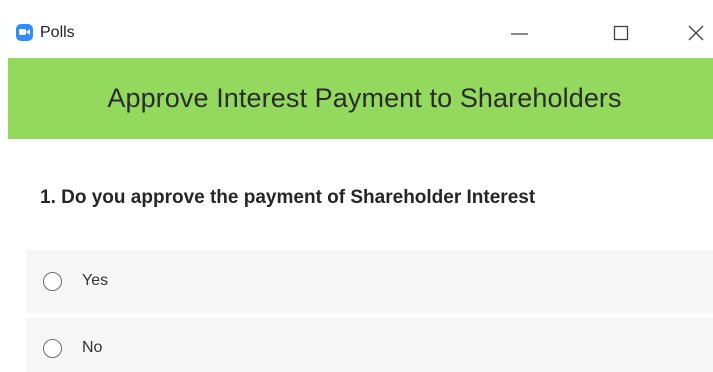  I want to click on option-label-no: No, so click(92, 347).